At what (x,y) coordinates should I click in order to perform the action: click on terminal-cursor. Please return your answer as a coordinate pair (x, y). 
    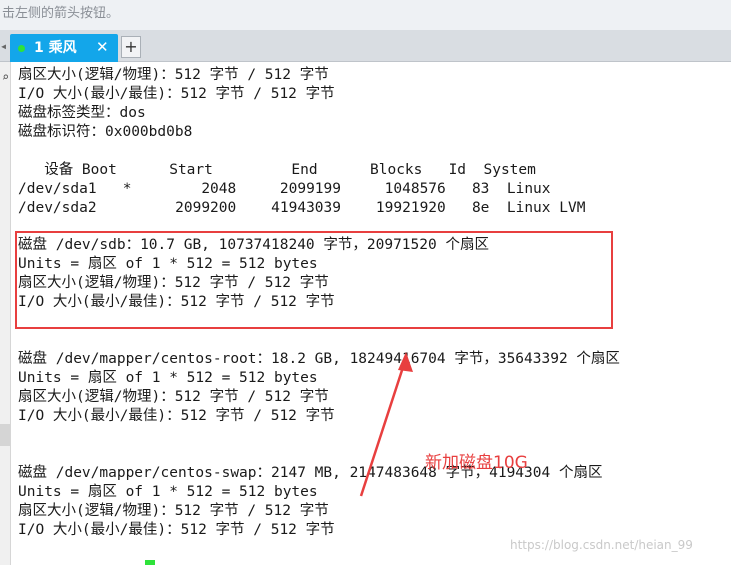
    Looking at the image, I should click on (150, 562).